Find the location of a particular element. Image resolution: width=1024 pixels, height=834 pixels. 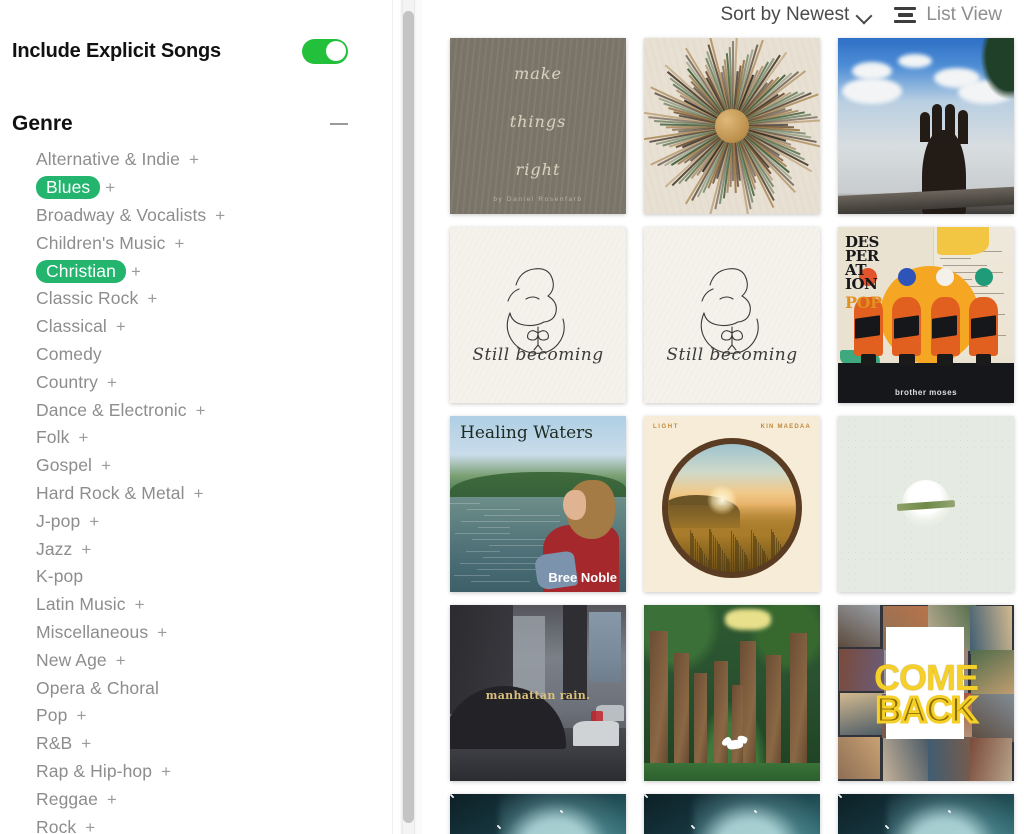

genre-item-label: Broadway & Vocalists is located at coordinates (121, 215).